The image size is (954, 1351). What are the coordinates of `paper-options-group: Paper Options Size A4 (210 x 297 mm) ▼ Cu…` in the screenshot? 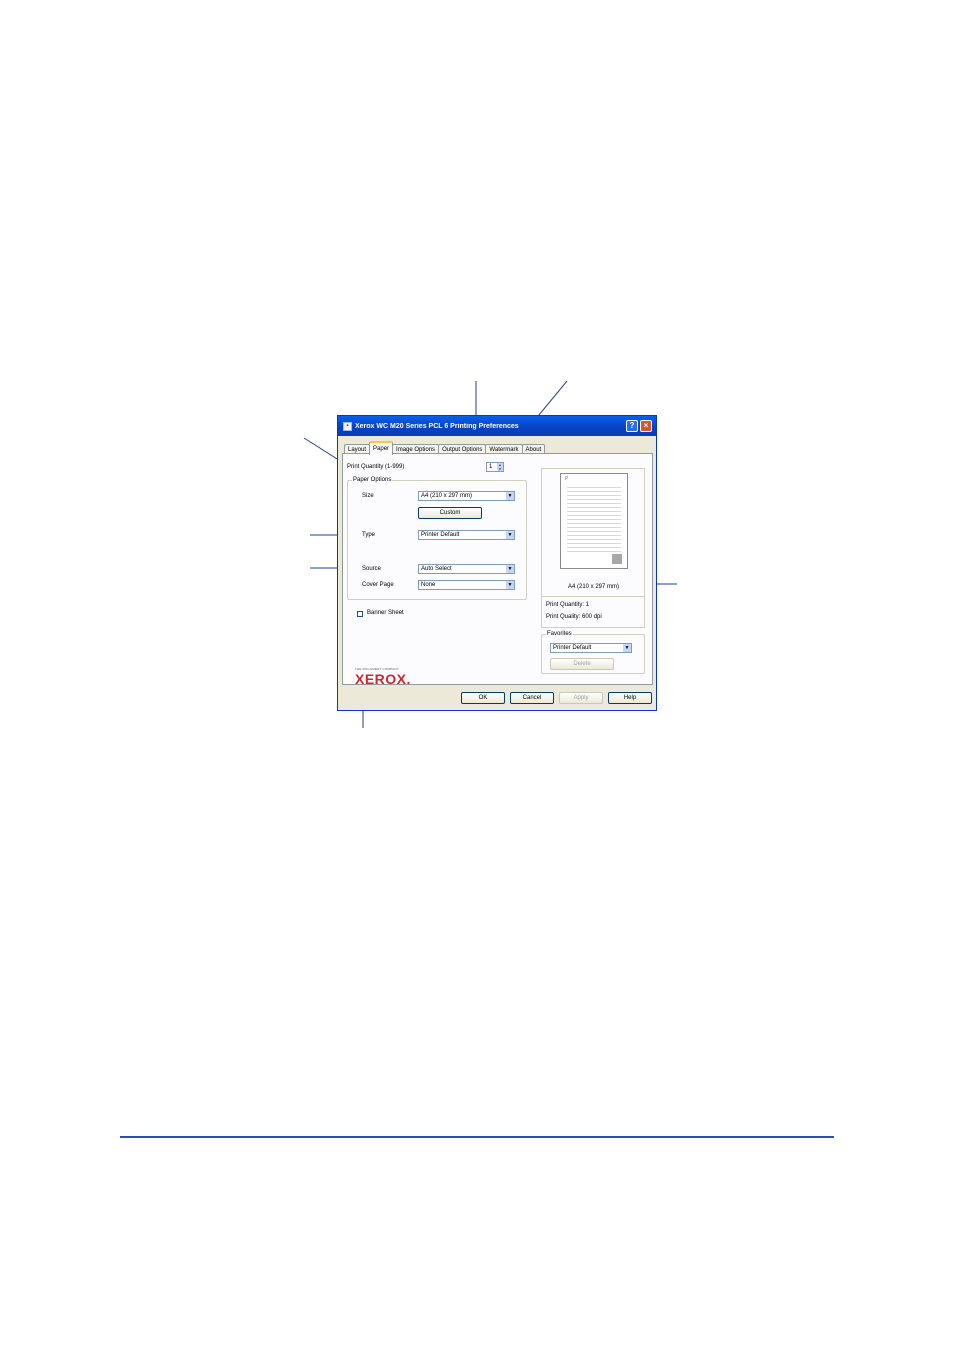 It's located at (437, 538).